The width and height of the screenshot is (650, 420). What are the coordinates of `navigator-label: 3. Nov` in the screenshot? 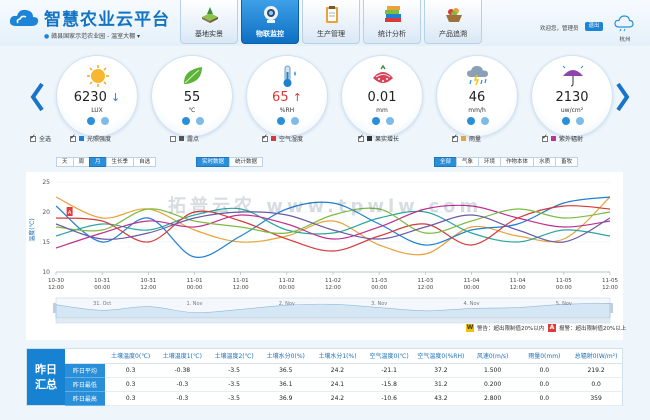 It's located at (379, 304).